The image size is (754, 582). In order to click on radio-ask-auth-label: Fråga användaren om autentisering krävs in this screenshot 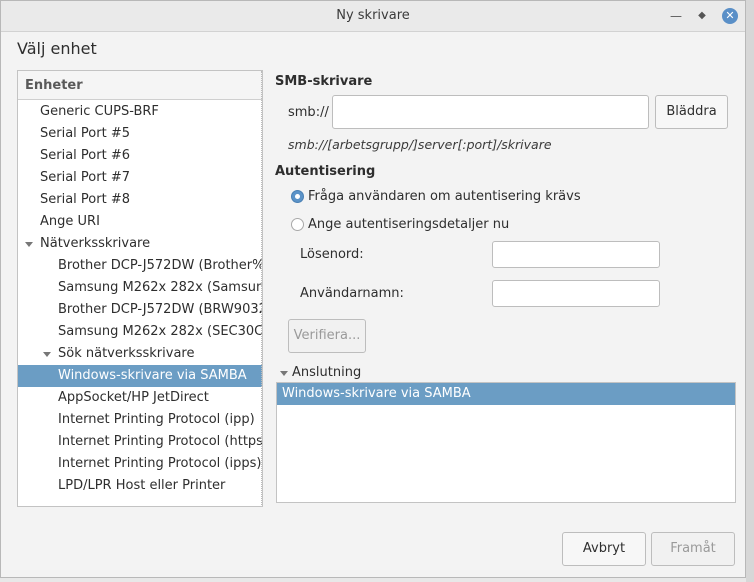, I will do `click(444, 196)`.